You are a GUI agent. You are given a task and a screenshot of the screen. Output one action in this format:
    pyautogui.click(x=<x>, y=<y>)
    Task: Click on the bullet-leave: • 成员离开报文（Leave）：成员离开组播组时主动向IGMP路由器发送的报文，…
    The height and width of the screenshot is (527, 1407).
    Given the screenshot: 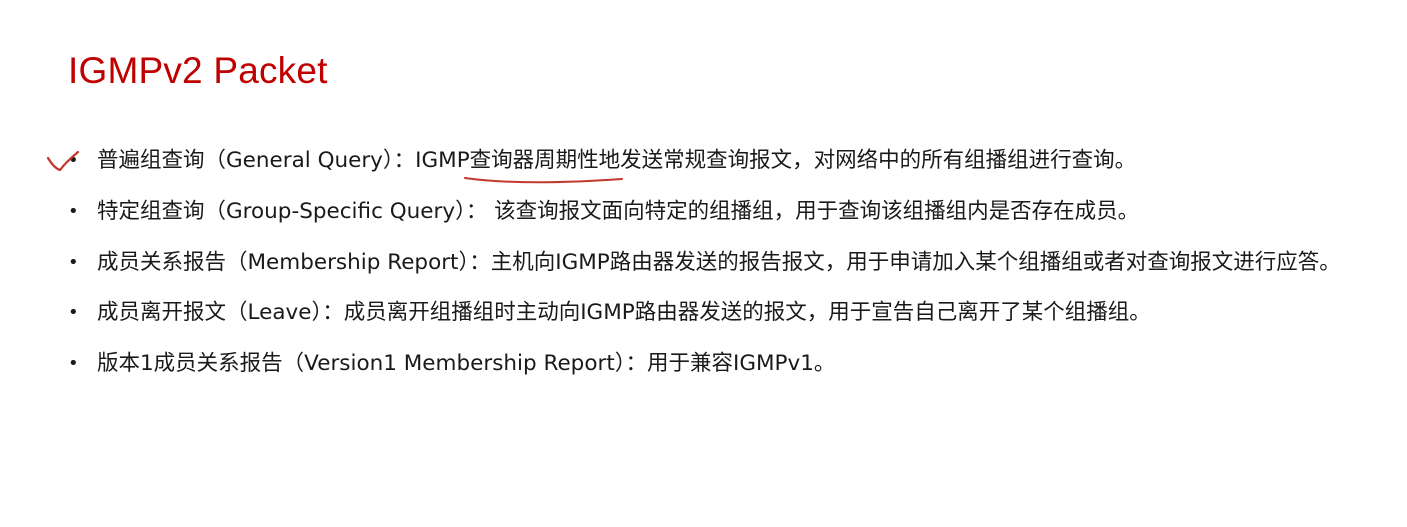 What is the action you would take?
    pyautogui.click(x=731, y=313)
    